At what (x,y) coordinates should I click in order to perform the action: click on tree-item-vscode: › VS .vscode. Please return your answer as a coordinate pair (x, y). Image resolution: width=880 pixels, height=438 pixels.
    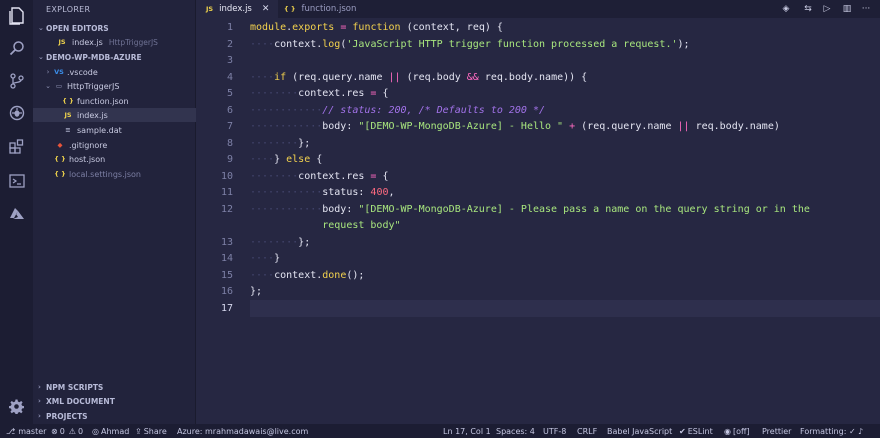
    Looking at the image, I should click on (114, 72).